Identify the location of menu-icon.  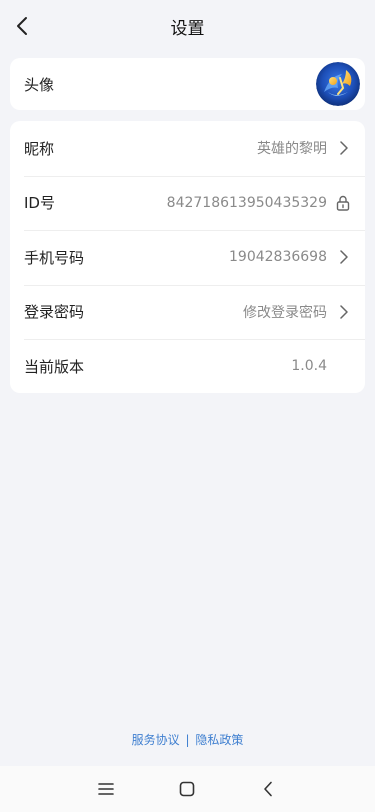
(106, 789).